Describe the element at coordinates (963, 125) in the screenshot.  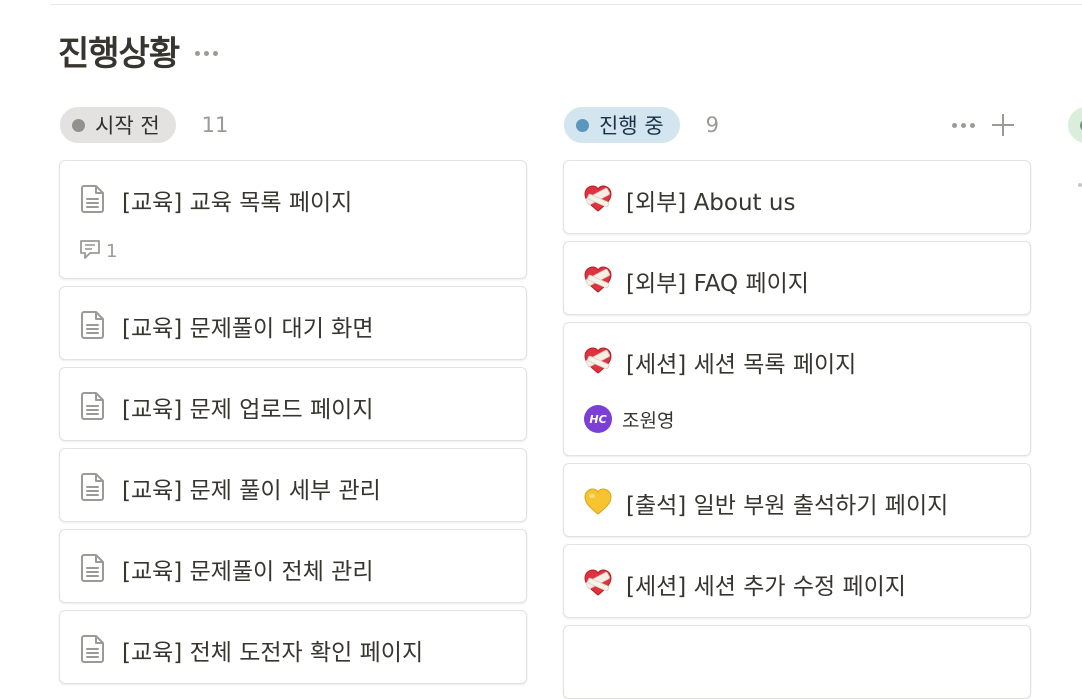
I see `column-more-icon` at that location.